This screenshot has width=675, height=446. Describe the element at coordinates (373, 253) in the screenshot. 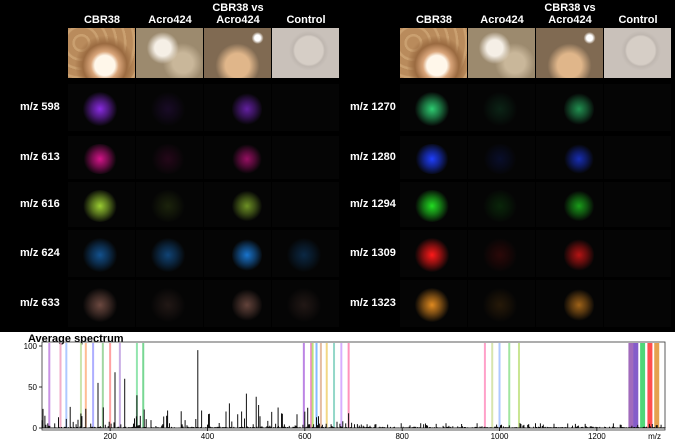

I see `row-label: m/z 1309` at that location.